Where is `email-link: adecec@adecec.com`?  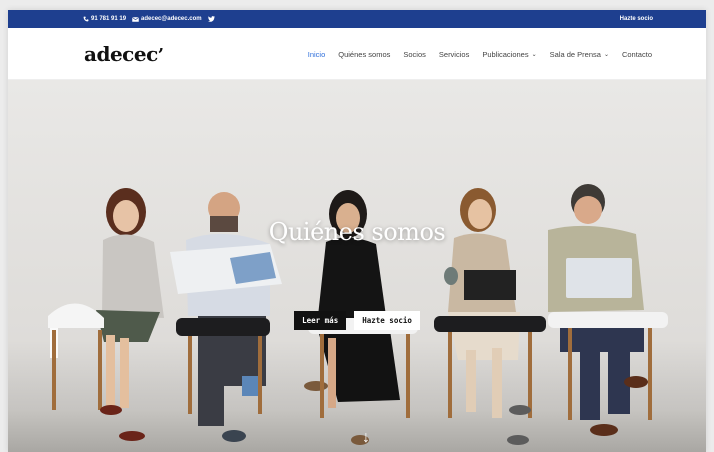 email-link: adecec@adecec.com is located at coordinates (167, 19).